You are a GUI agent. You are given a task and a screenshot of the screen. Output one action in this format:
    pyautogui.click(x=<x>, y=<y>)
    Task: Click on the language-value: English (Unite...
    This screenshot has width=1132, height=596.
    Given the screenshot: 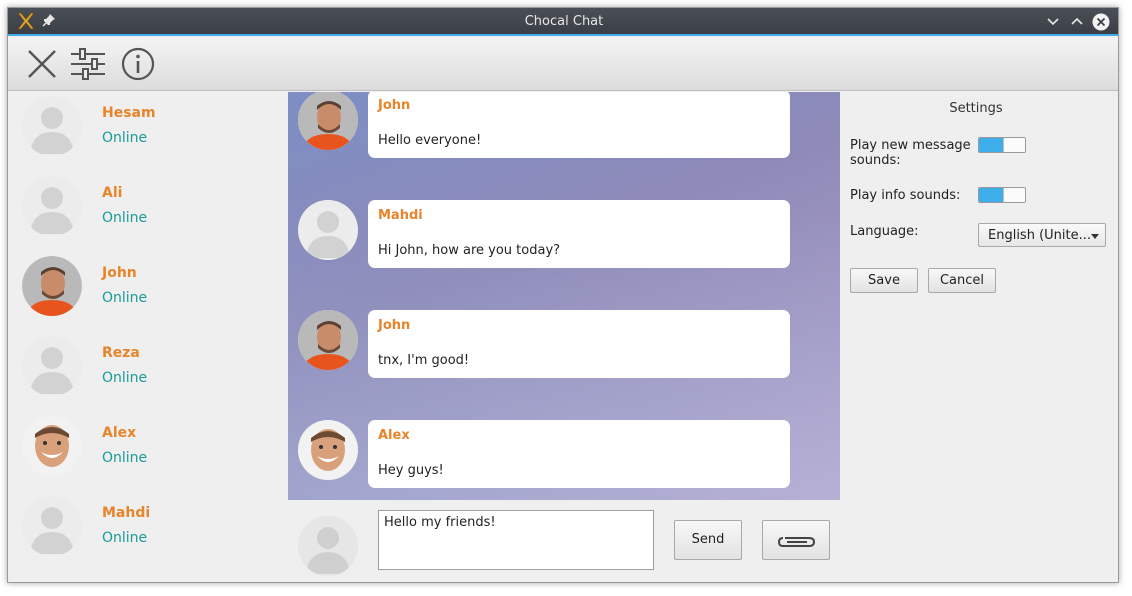 What is the action you would take?
    pyautogui.click(x=1040, y=235)
    